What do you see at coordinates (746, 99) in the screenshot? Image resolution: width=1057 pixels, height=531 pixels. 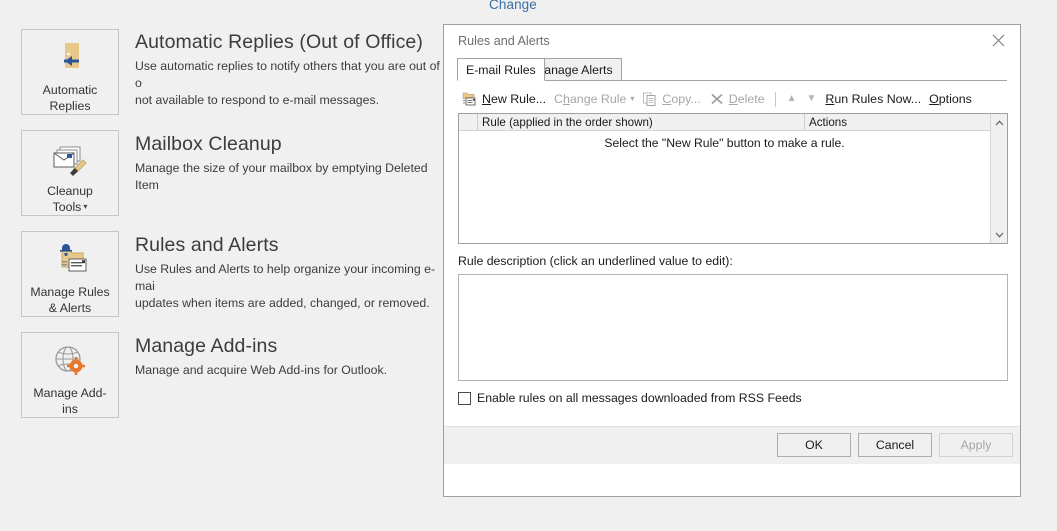 I see `delete-label: Delete` at bounding box center [746, 99].